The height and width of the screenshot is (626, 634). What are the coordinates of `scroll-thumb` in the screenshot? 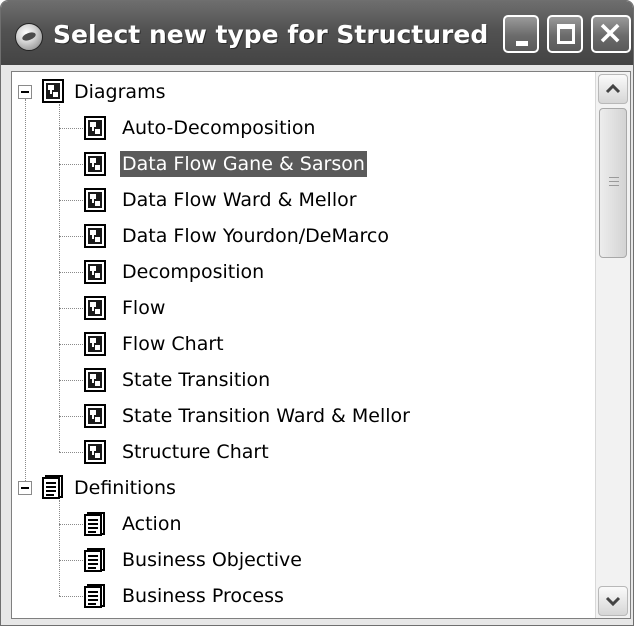 It's located at (613, 183).